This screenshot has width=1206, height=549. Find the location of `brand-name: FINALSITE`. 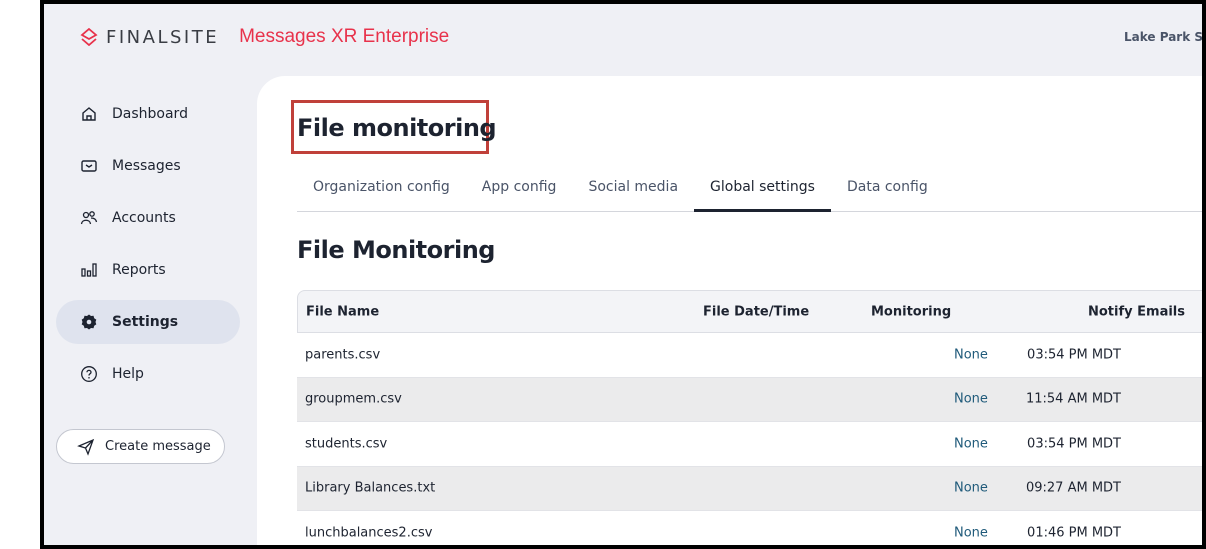

brand-name: FINALSITE is located at coordinates (163, 37).